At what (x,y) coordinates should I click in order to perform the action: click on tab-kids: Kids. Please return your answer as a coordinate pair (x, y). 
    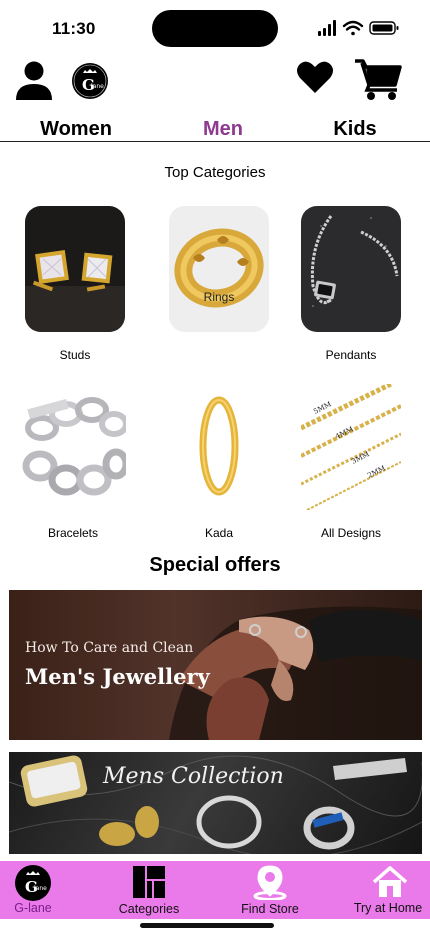
    Looking at the image, I should click on (355, 129).